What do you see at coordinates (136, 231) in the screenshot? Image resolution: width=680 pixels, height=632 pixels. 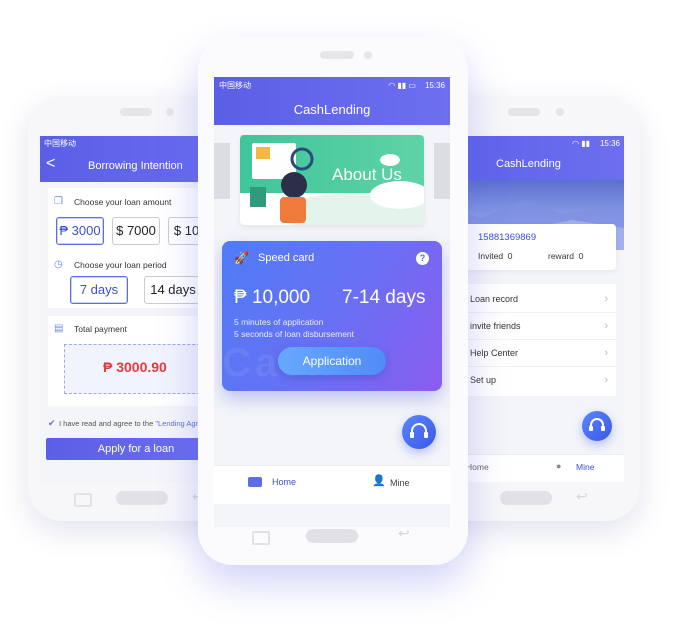 I see `amount-option-7000: $ 7000` at bounding box center [136, 231].